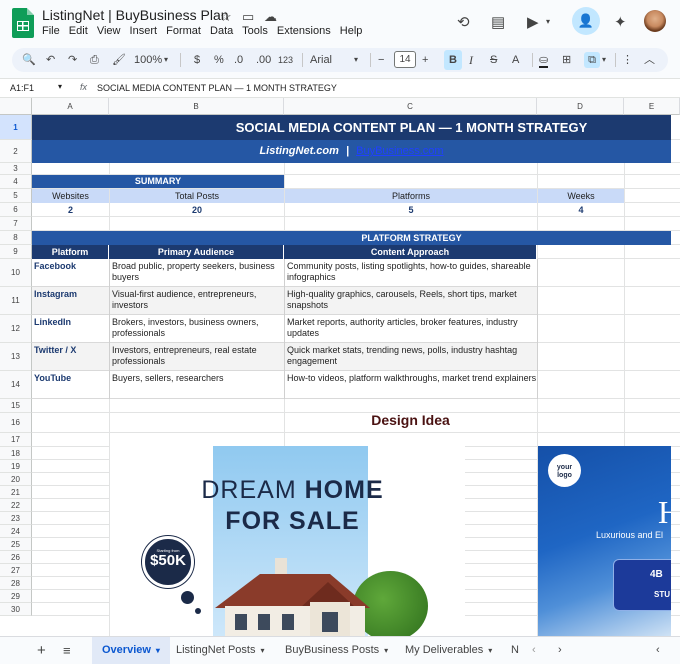 The image size is (680, 664). I want to click on menu-view: View, so click(109, 31).